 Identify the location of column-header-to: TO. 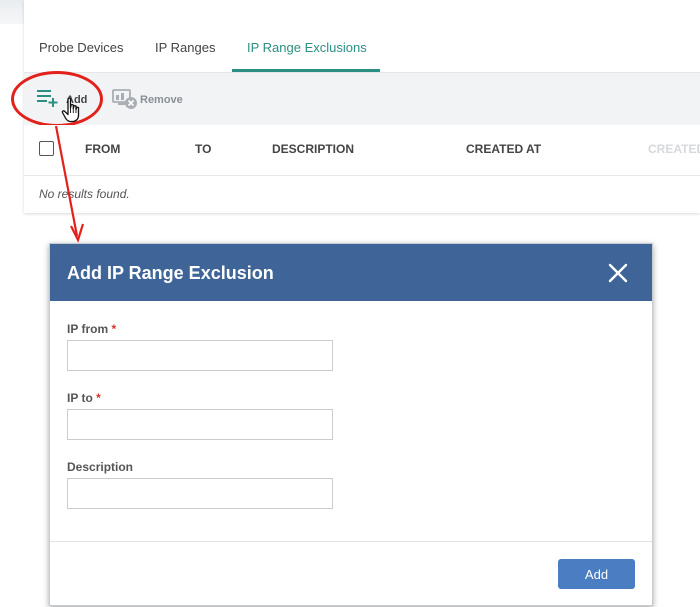
(203, 149).